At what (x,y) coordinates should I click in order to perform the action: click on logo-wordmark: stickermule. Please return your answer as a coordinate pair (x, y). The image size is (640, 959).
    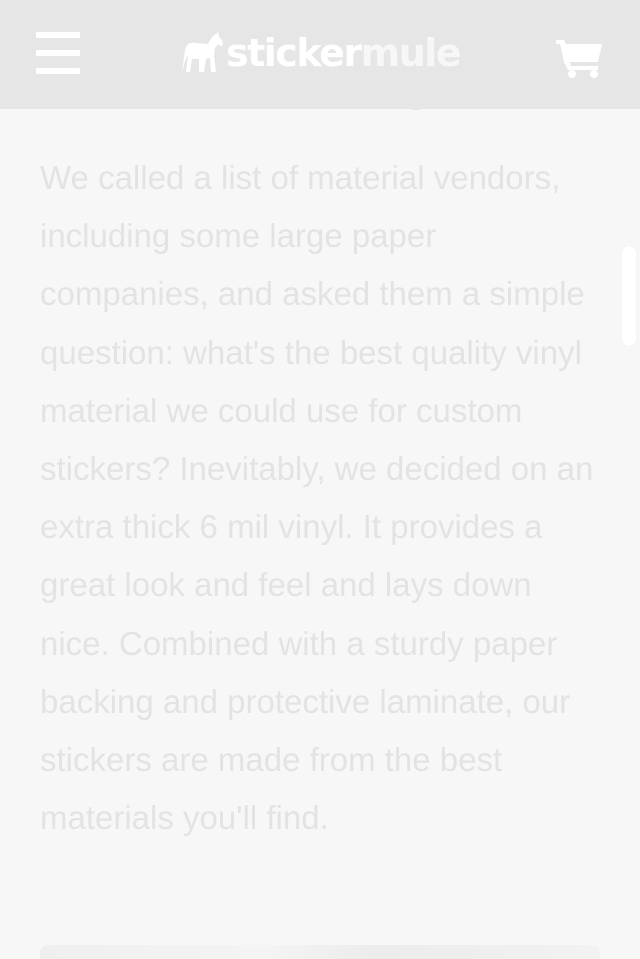
    Looking at the image, I should click on (344, 53).